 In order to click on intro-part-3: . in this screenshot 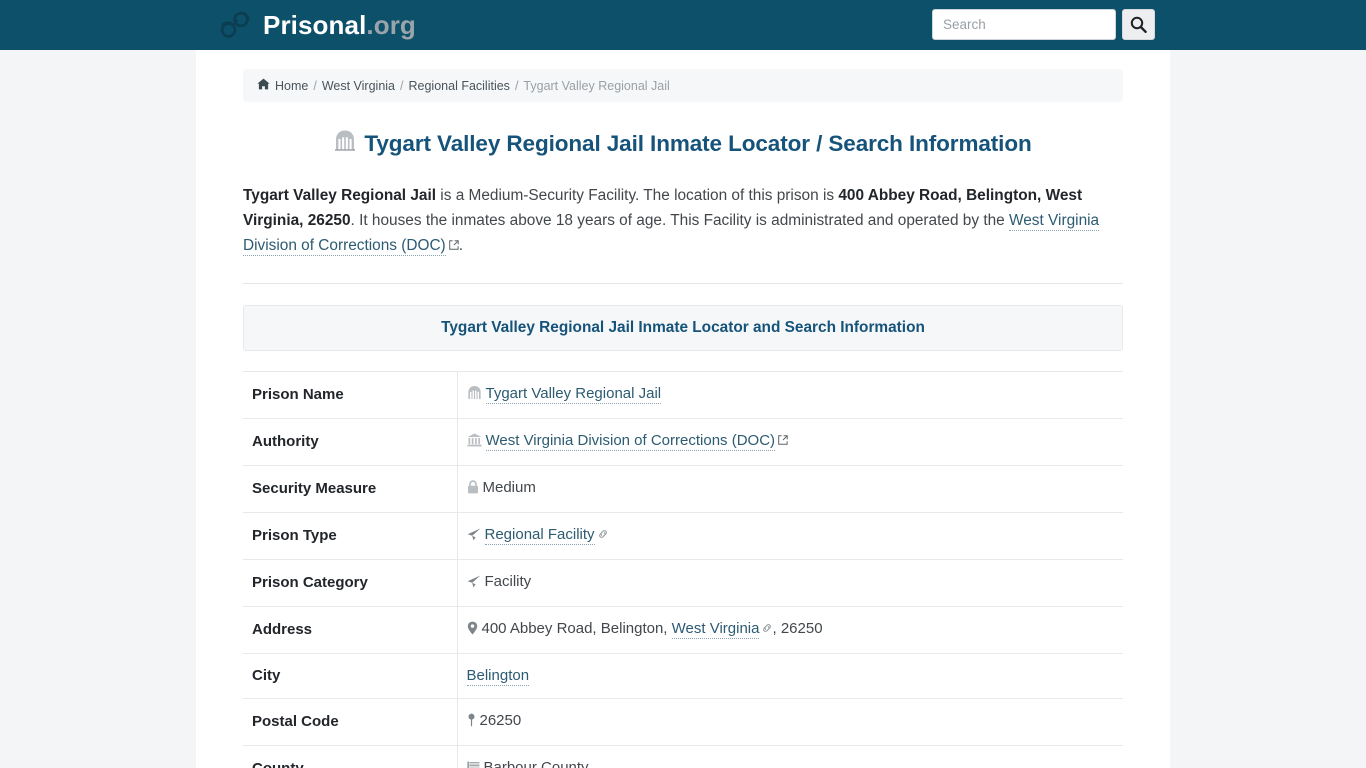, I will do `click(460, 245)`.